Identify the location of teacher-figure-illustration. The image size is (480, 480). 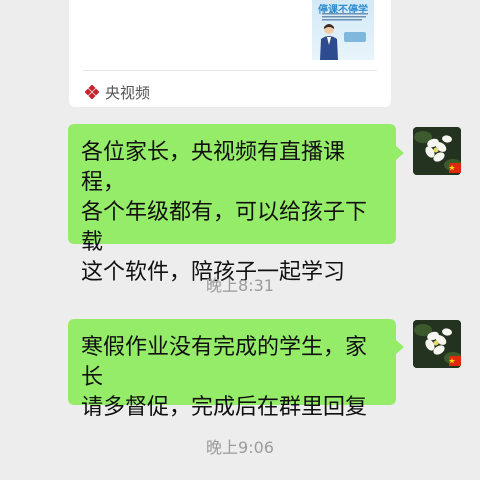
(329, 42).